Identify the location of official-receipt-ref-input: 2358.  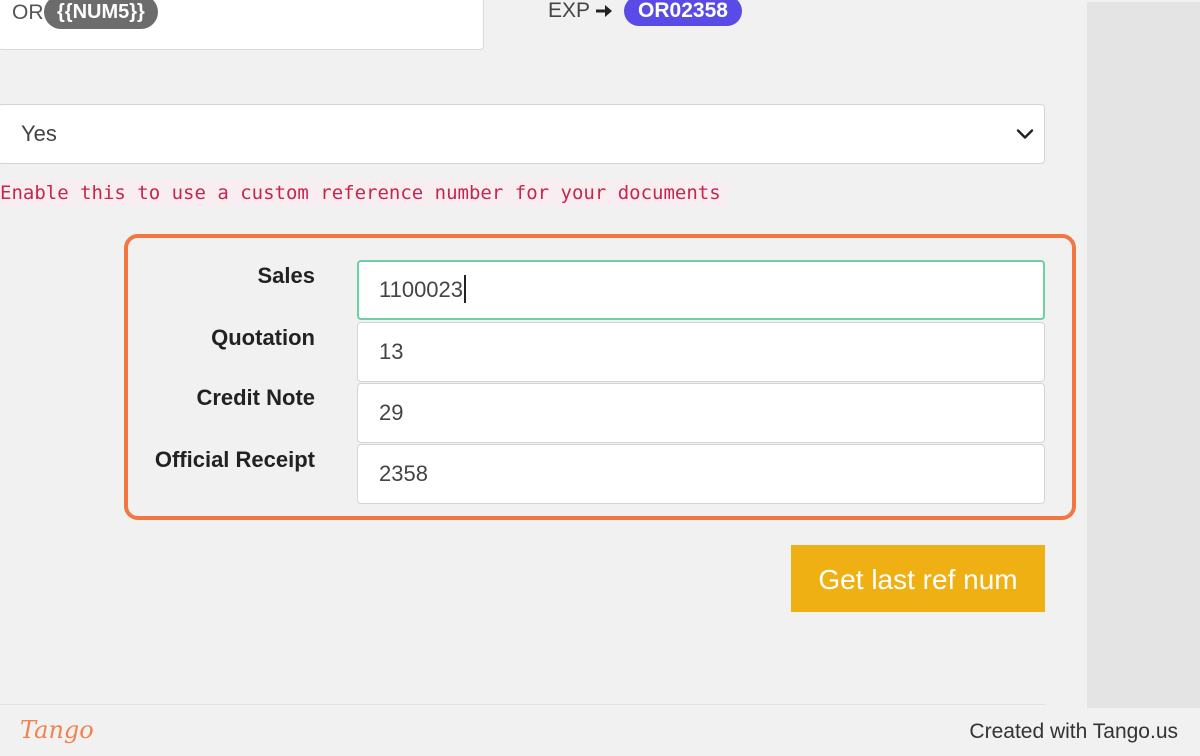
(701, 474).